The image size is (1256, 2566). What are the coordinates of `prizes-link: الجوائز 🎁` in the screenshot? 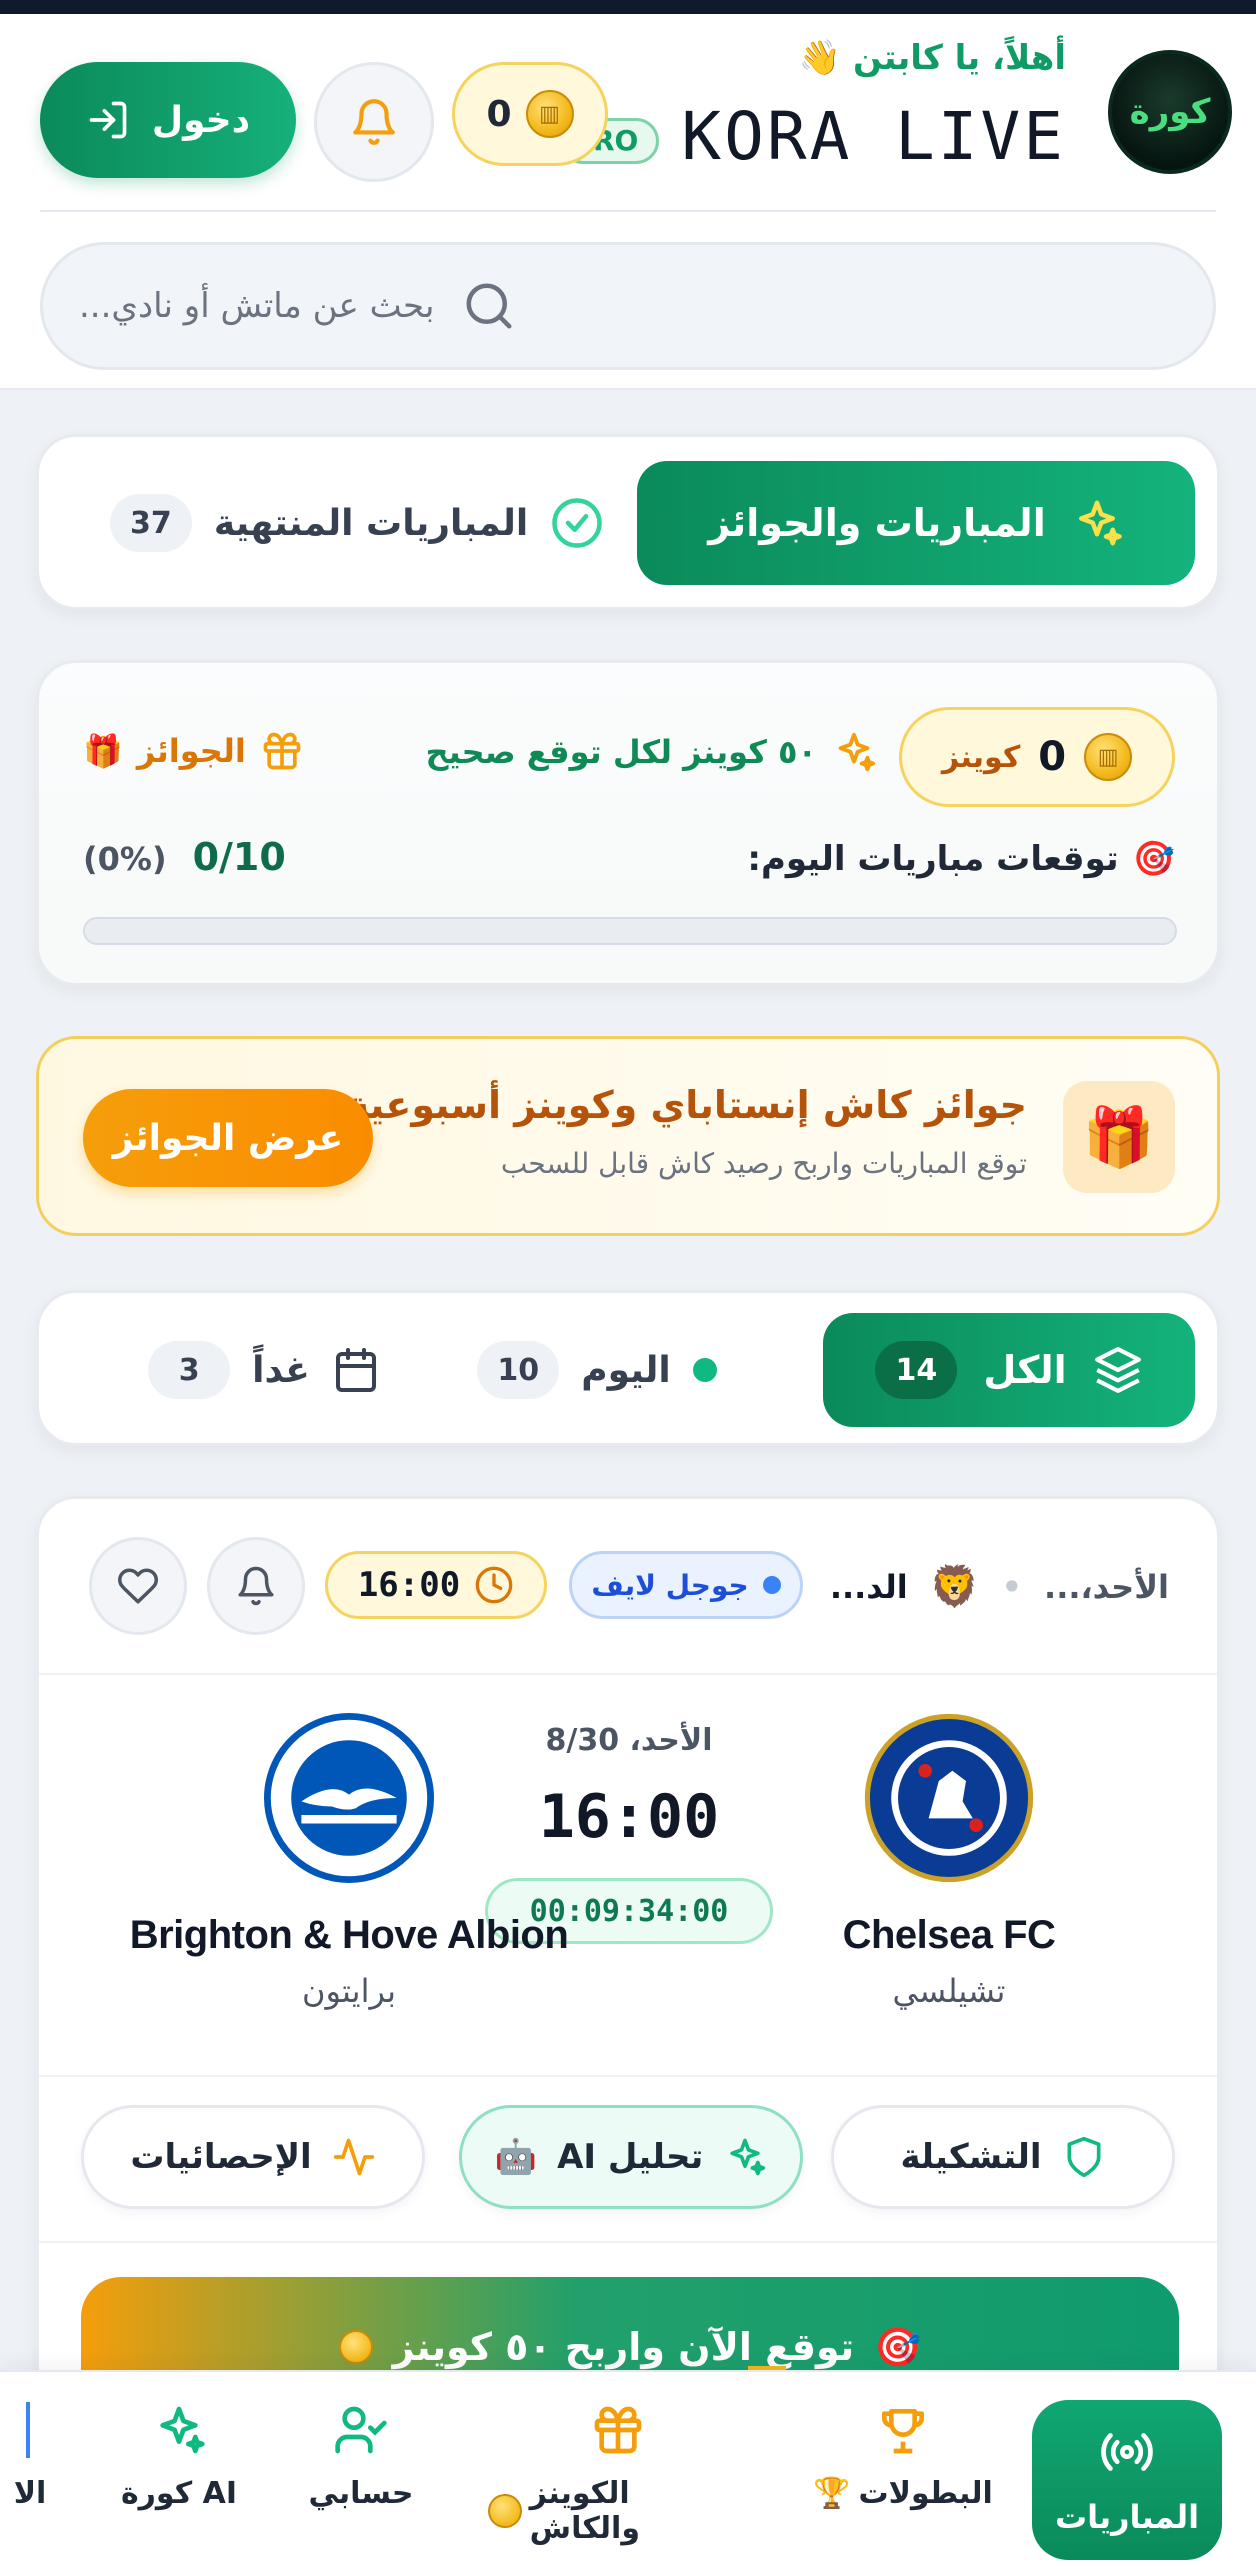 It's located at (193, 751).